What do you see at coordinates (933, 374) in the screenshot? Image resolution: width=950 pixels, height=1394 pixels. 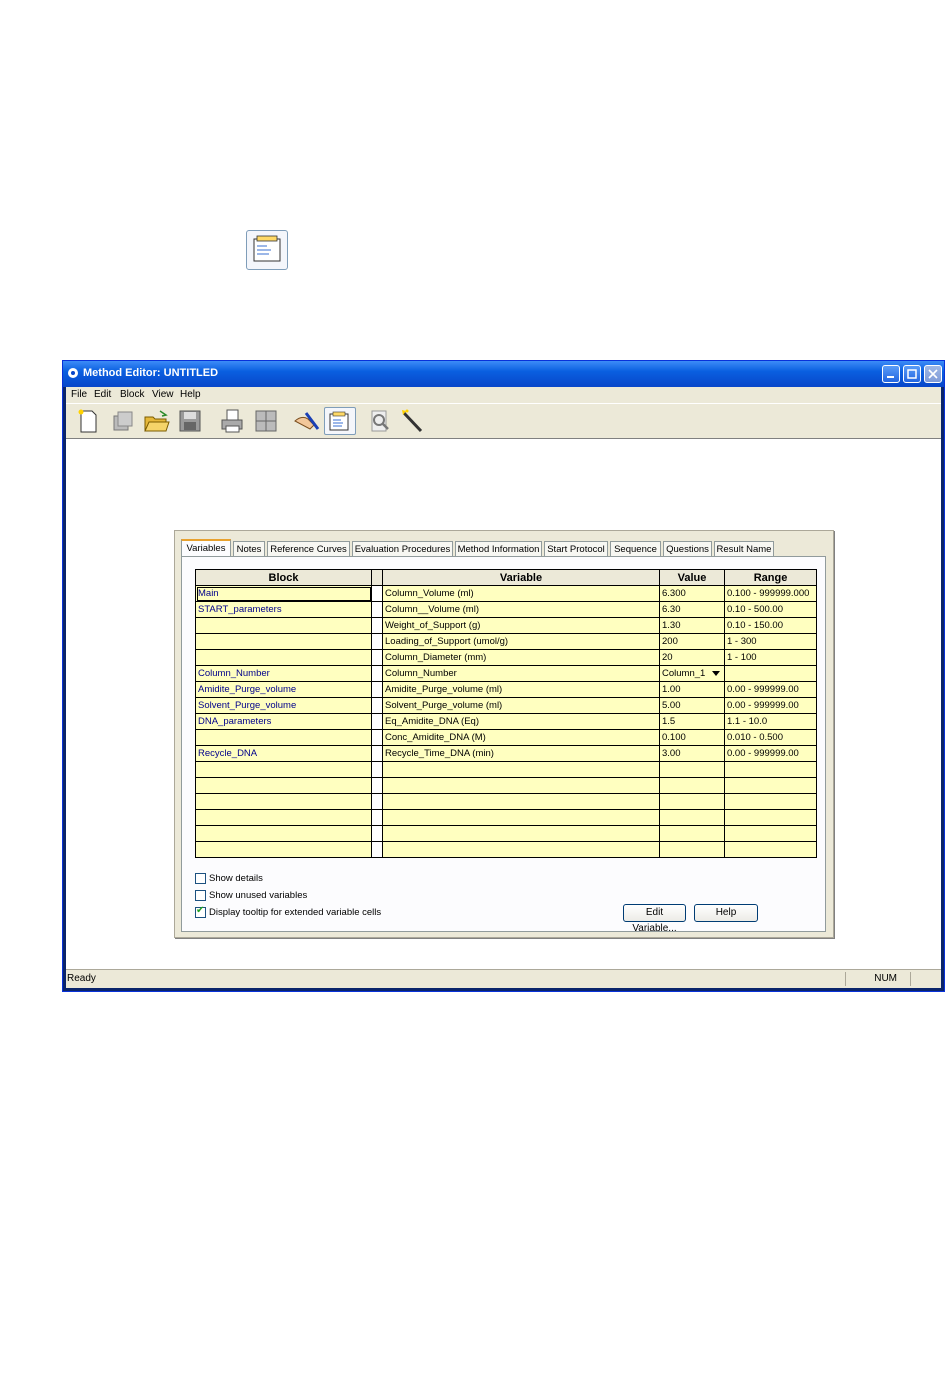 I see `close-button` at bounding box center [933, 374].